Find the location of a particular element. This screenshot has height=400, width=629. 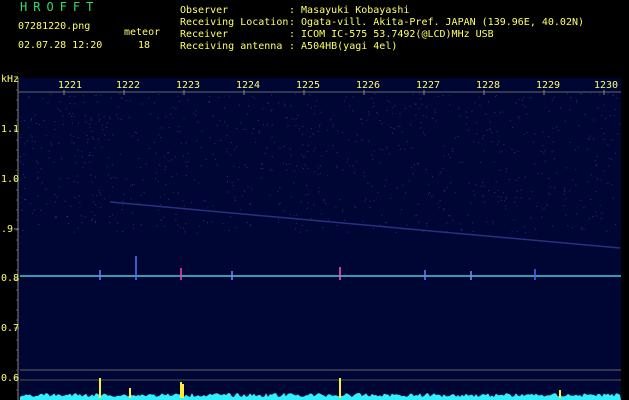

x-tick-label: 1227 is located at coordinates (428, 85).